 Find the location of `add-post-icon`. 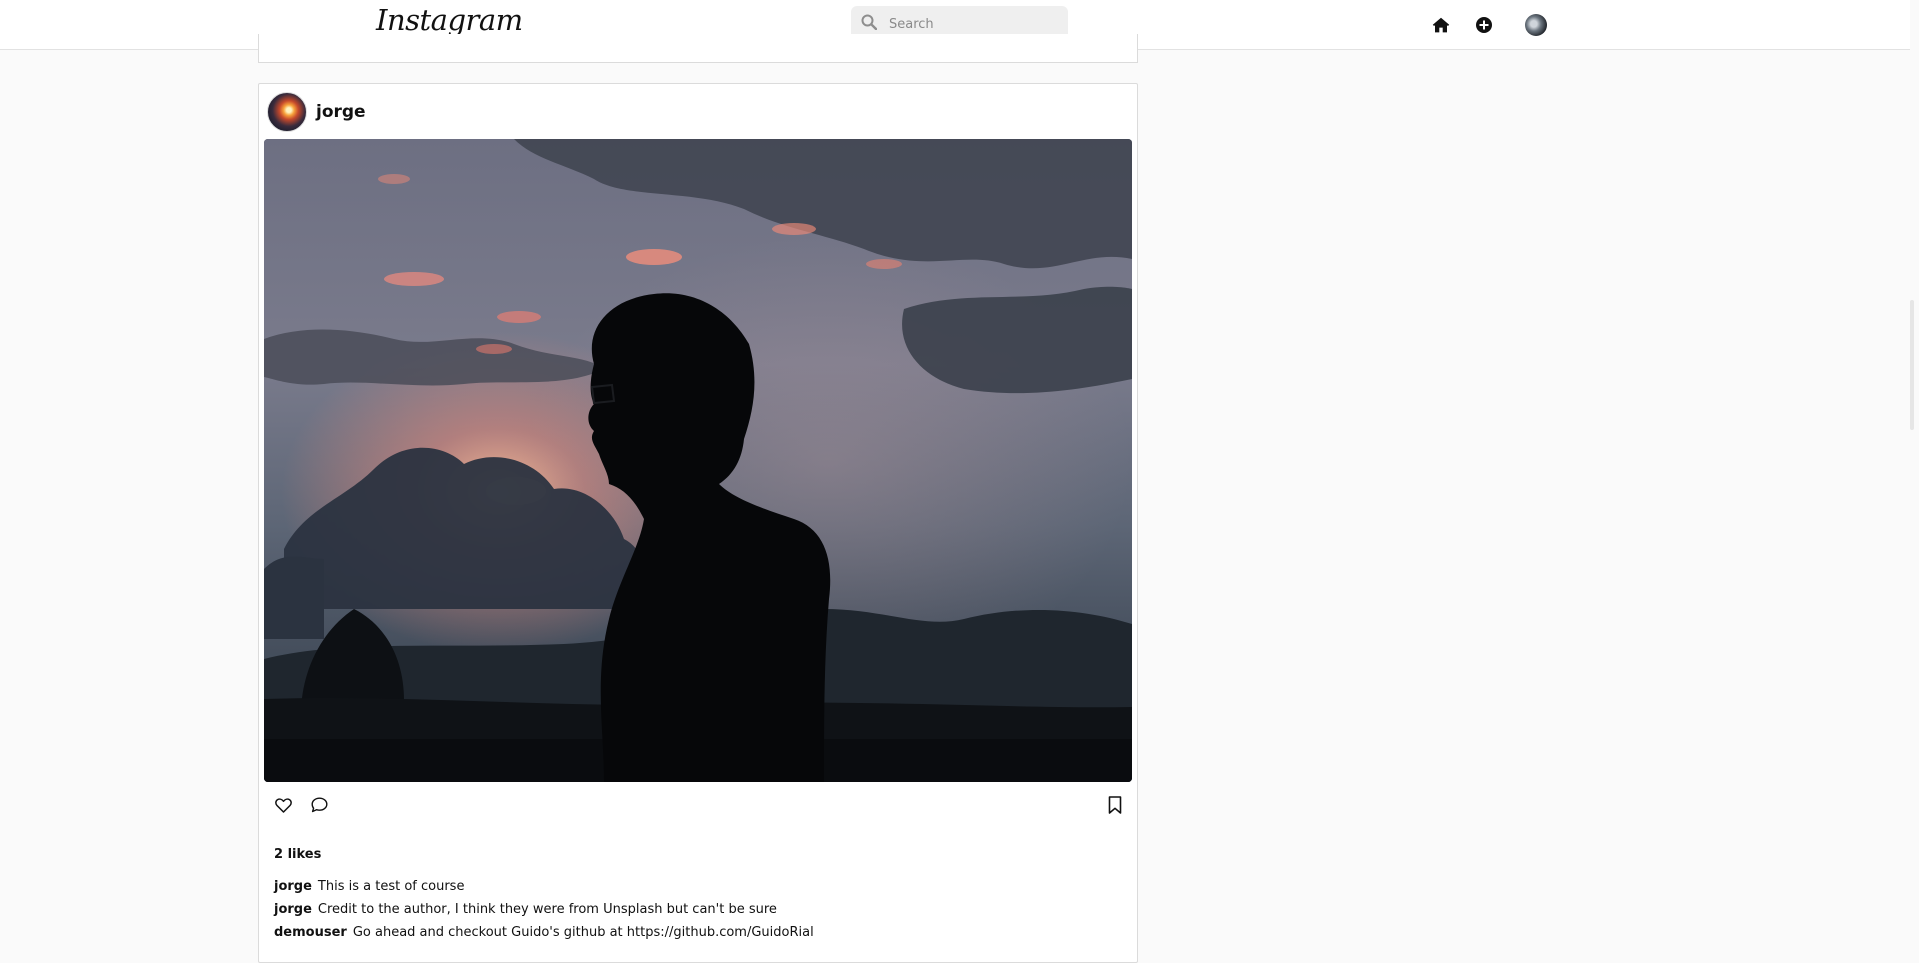

add-post-icon is located at coordinates (1484, 25).